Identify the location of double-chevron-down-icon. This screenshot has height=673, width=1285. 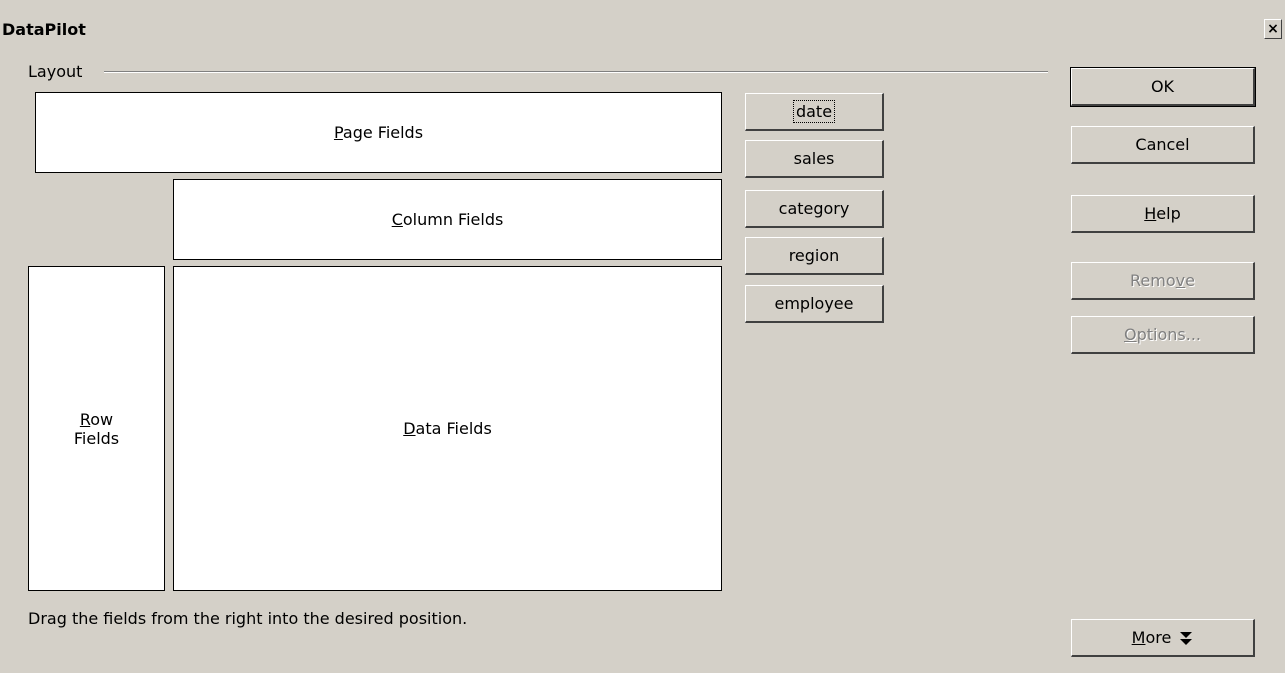
(1186, 638).